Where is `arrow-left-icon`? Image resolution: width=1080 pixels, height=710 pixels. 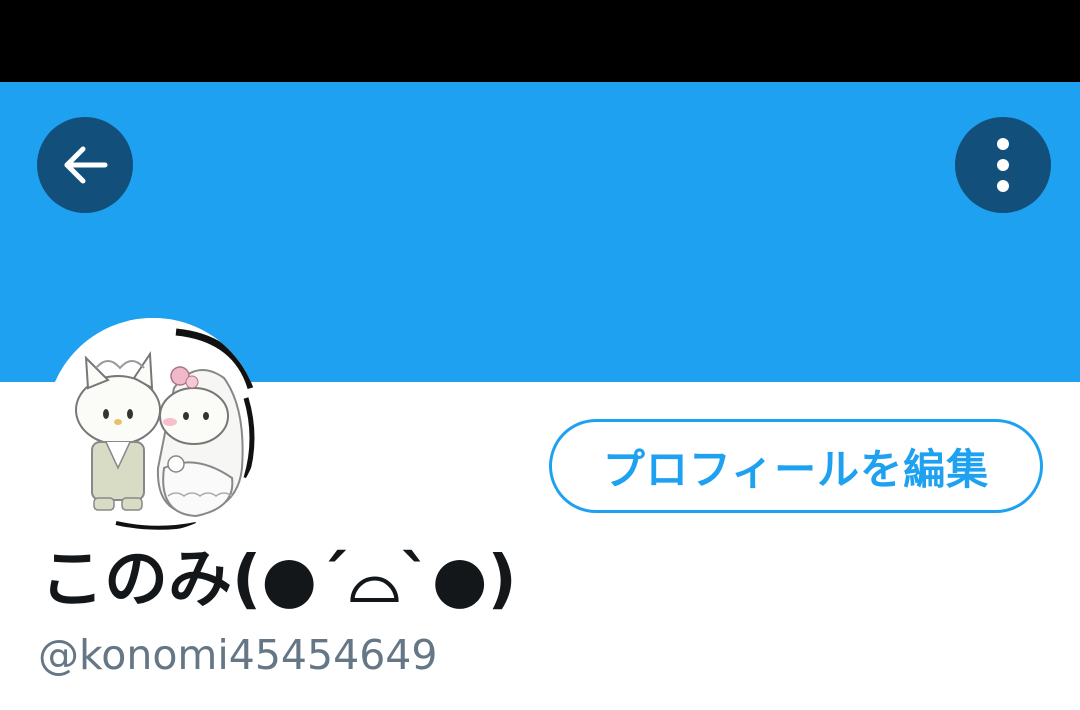 arrow-left-icon is located at coordinates (86, 165).